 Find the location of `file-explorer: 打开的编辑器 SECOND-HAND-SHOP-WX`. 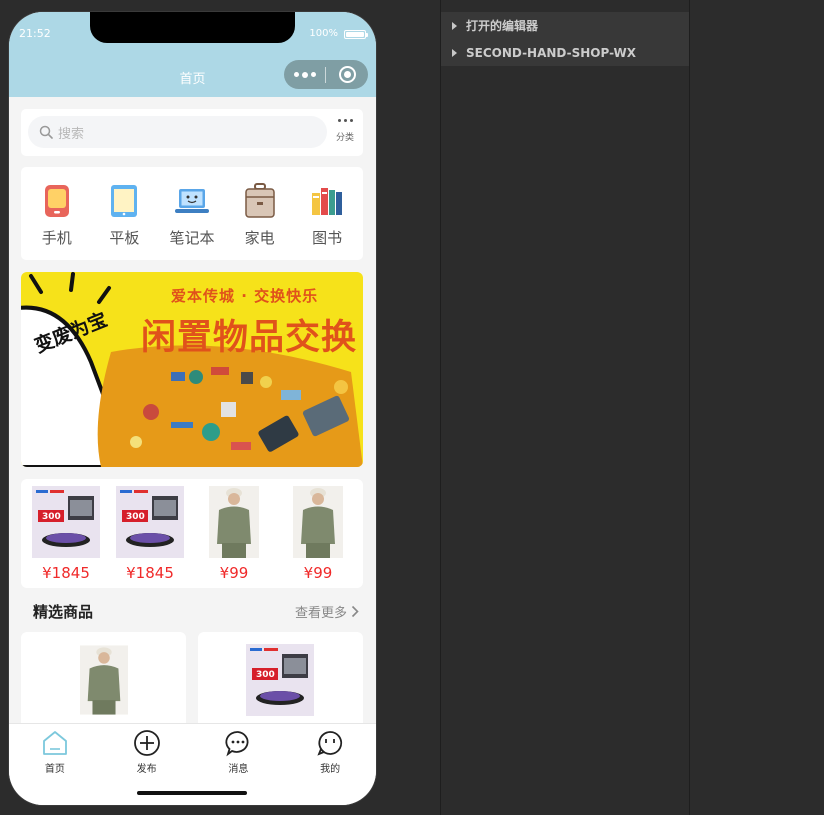

file-explorer: 打开的编辑器 SECOND-HAND-SHOP-WX is located at coordinates (565, 39).